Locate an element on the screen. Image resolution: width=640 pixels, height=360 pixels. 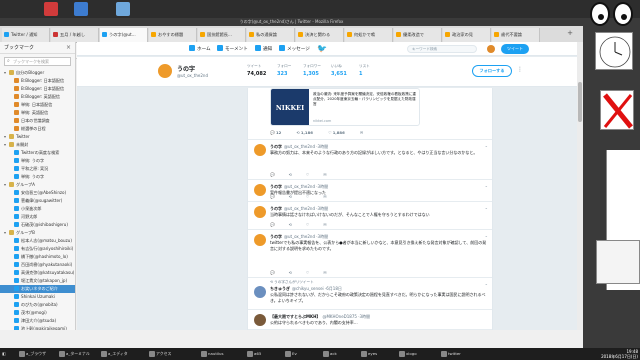
stat-tweets: ツイート 74,082 is located at coordinates (256, 70).